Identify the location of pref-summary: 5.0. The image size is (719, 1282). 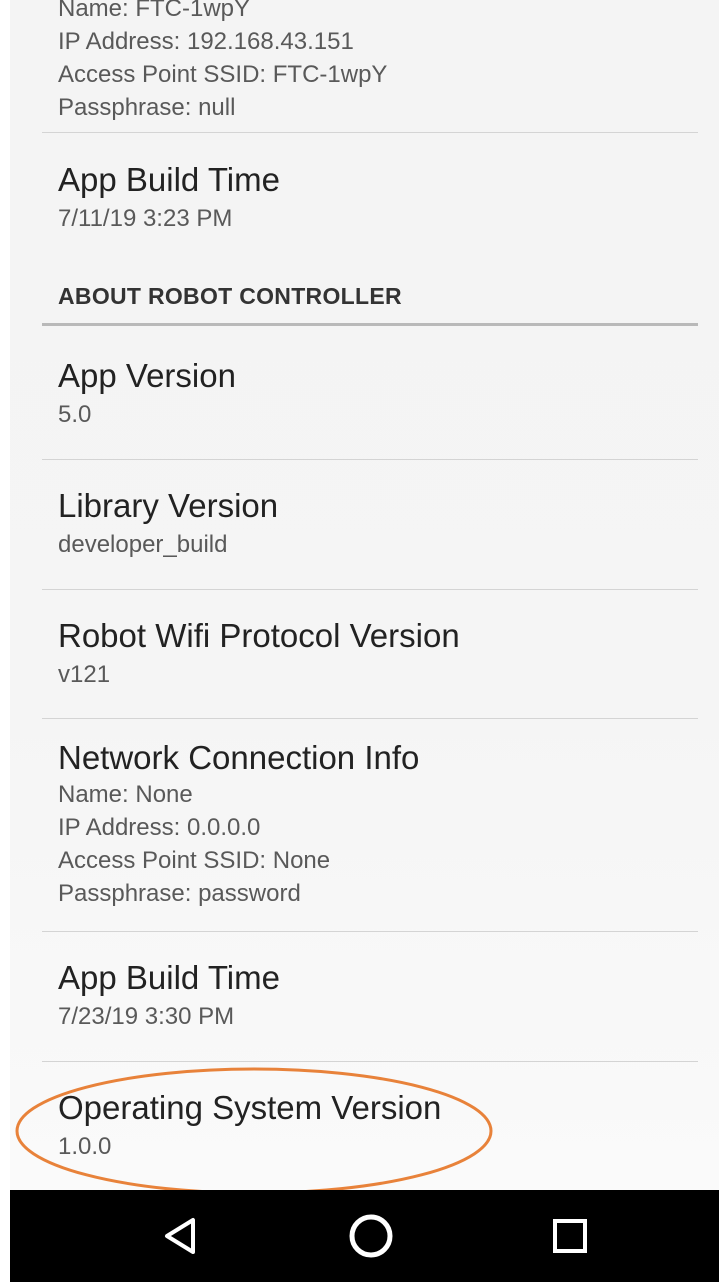
(75, 414).